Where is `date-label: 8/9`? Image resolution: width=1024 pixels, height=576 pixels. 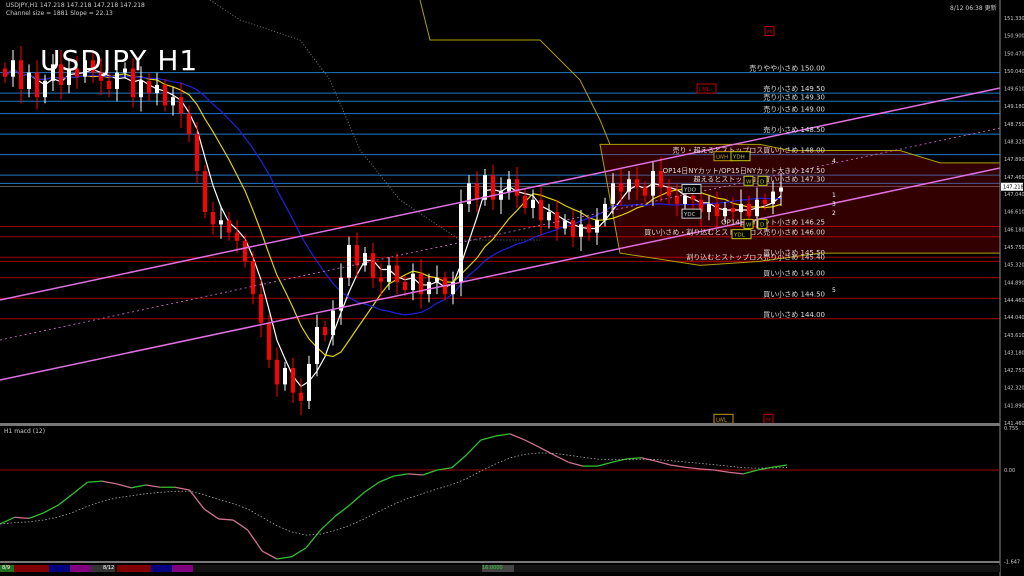 date-label: 8/9 is located at coordinates (6, 568).